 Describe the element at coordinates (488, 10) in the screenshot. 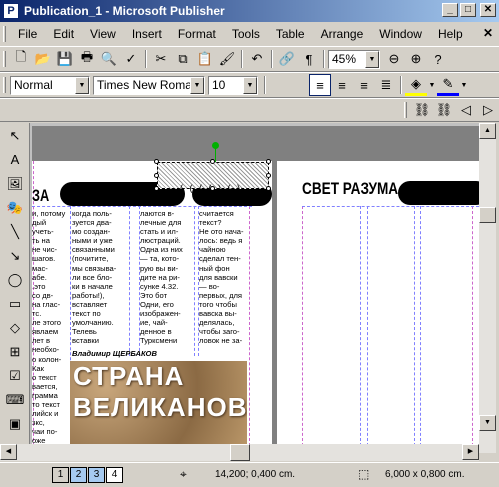

I see `close-button: ✕` at that location.